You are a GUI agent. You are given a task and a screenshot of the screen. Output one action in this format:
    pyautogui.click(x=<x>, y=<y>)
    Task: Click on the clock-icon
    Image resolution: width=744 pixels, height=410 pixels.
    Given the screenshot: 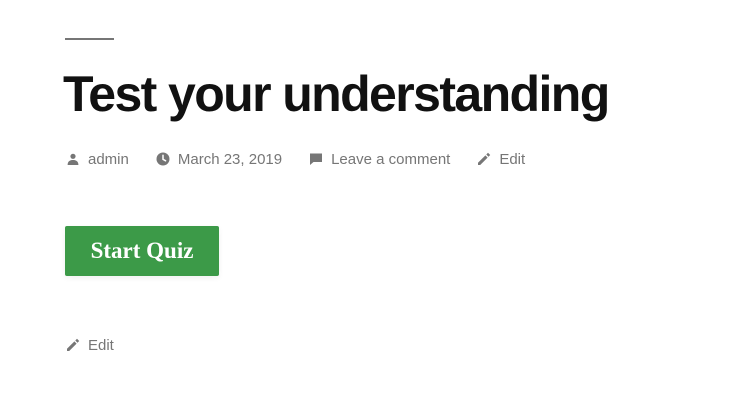 What is the action you would take?
    pyautogui.click(x=163, y=159)
    